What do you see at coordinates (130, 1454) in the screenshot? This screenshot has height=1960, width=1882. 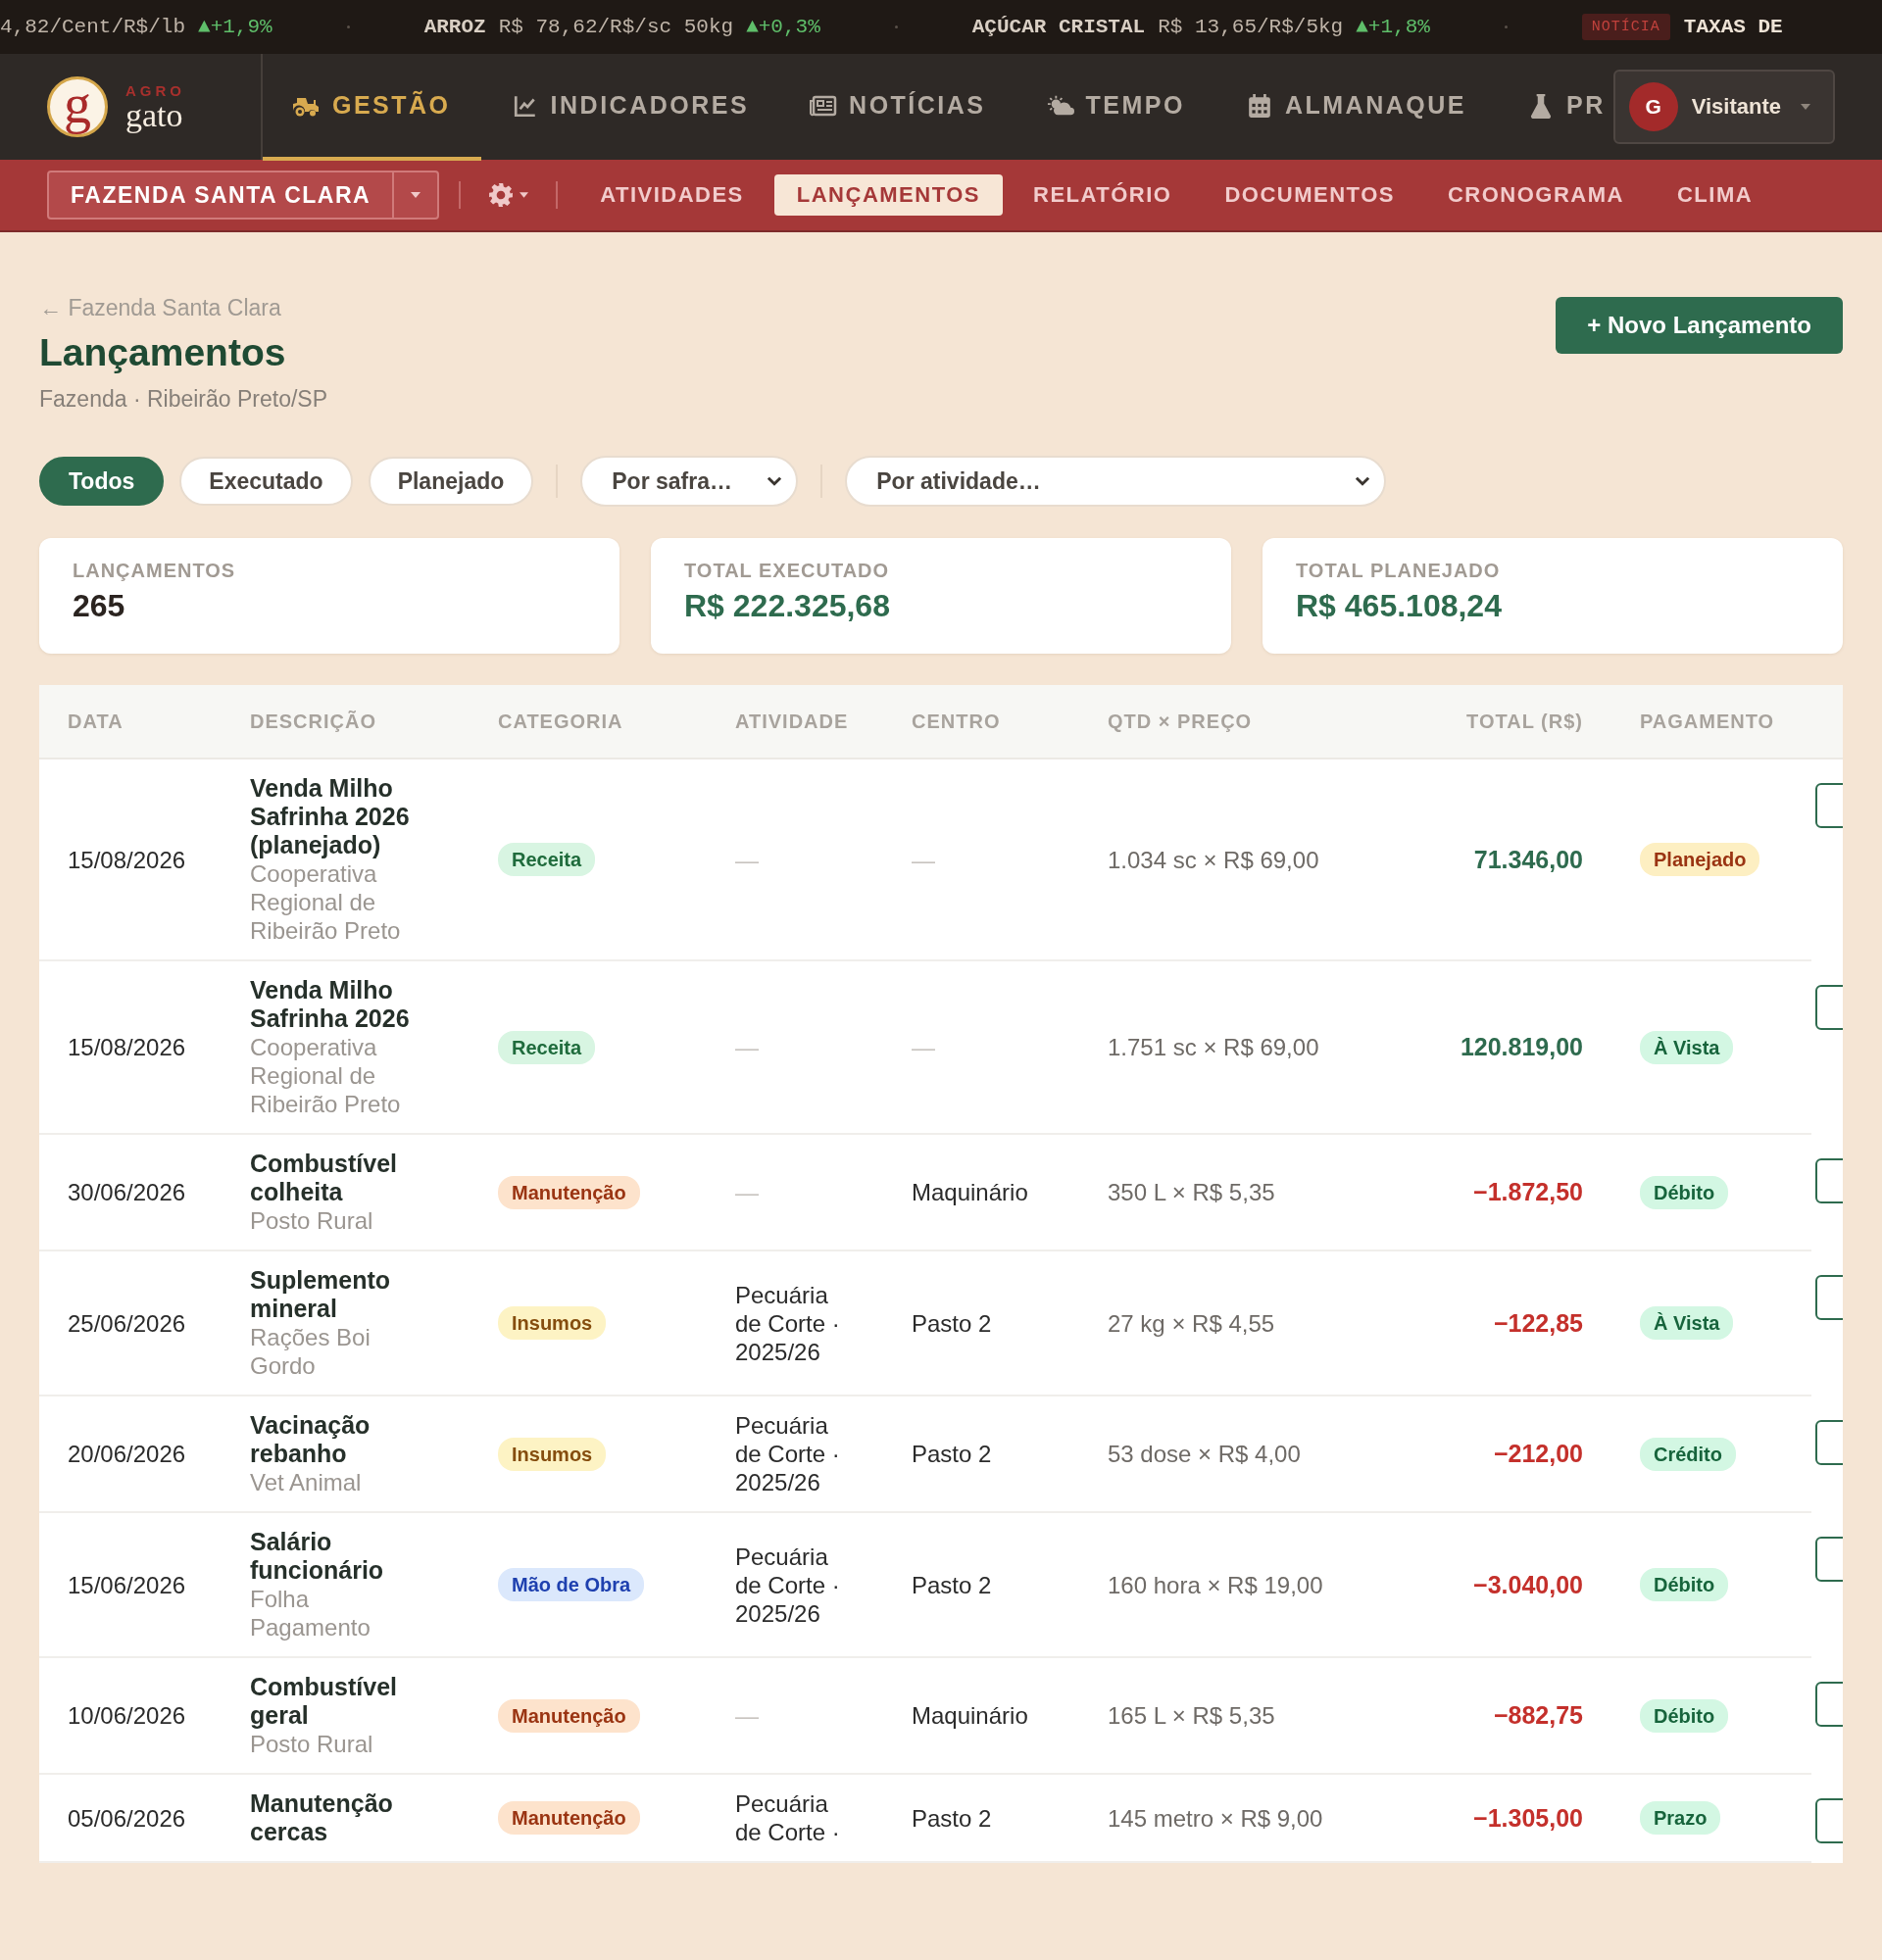 I see `date-cell: 20/06/2026` at bounding box center [130, 1454].